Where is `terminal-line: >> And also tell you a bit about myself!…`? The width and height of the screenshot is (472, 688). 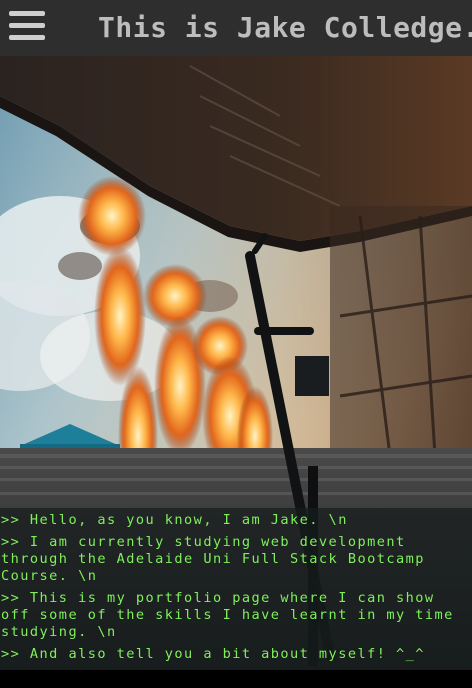 terminal-line: >> And also tell you a bit about myself!… is located at coordinates (213, 654).